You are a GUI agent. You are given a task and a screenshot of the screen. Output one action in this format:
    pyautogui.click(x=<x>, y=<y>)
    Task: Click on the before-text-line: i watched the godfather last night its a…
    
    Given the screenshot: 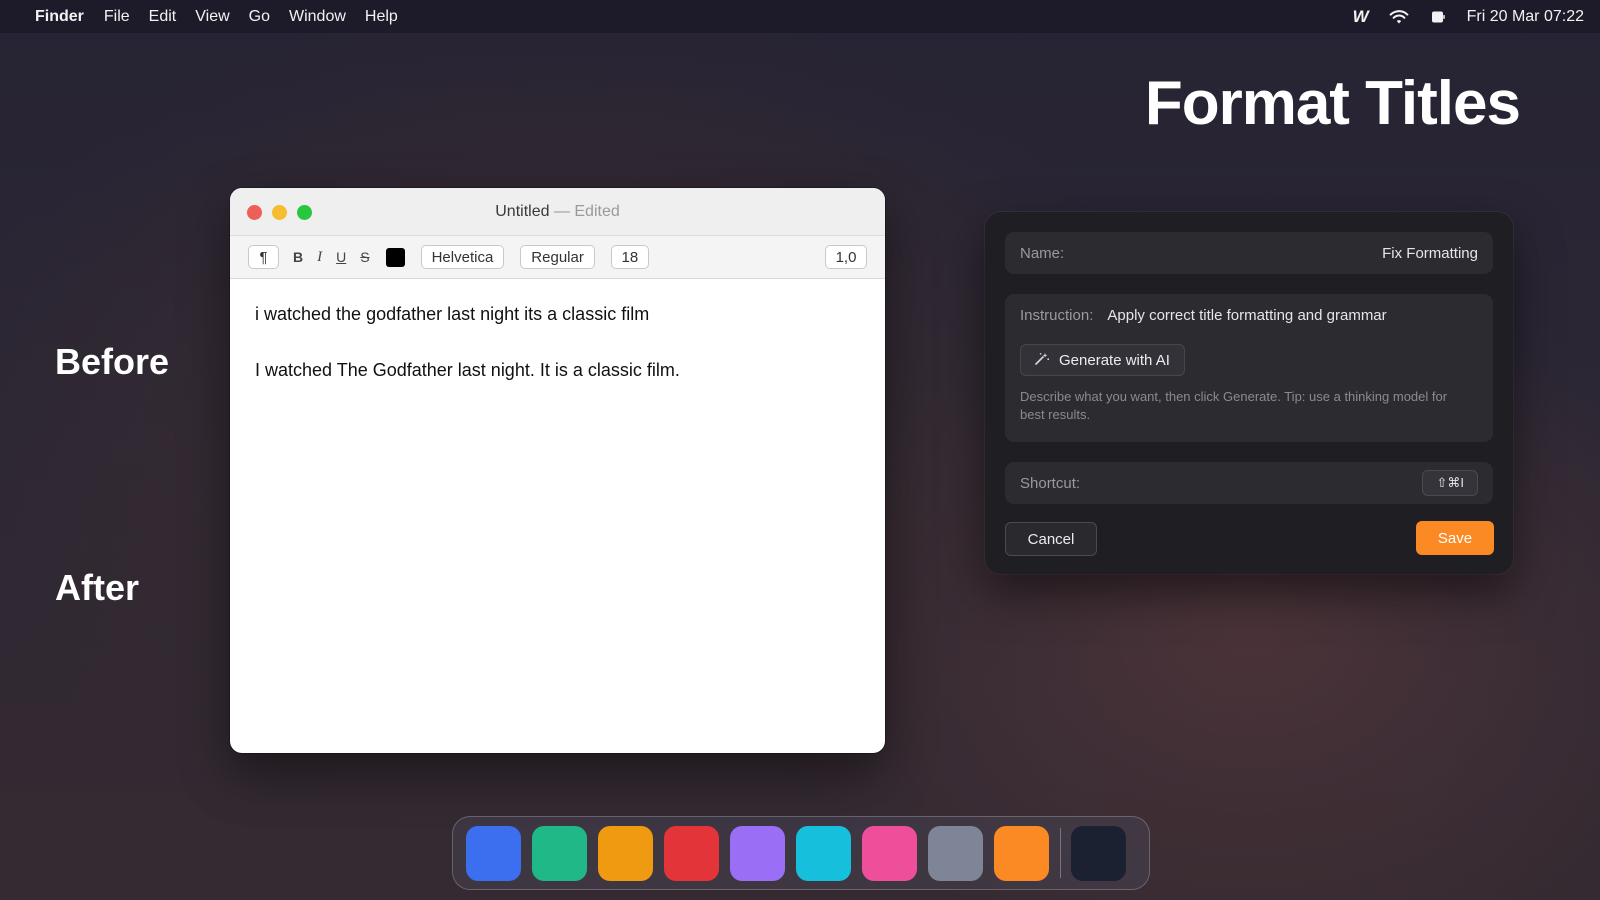 What is the action you would take?
    pyautogui.click(x=557, y=314)
    